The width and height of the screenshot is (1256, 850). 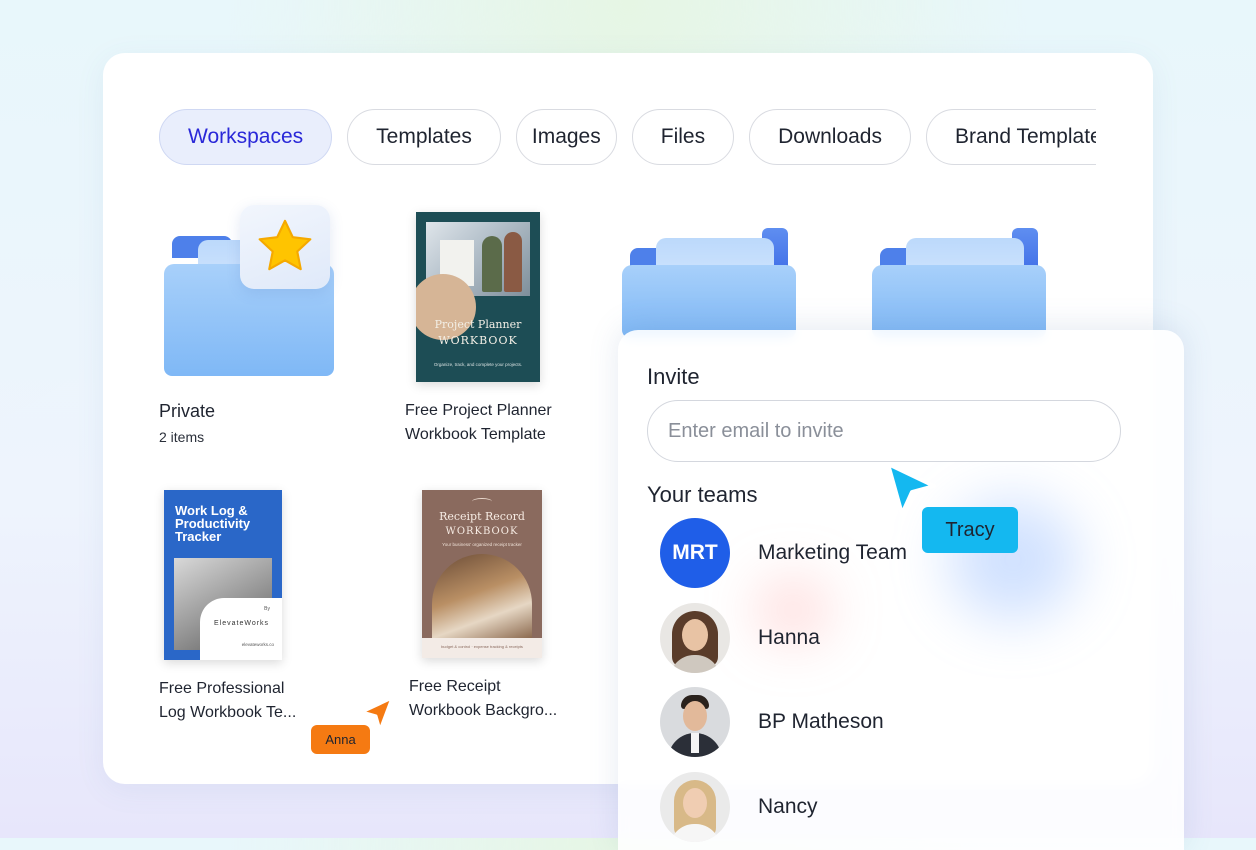 What do you see at coordinates (187, 411) in the screenshot?
I see `private-folder-title: Private` at bounding box center [187, 411].